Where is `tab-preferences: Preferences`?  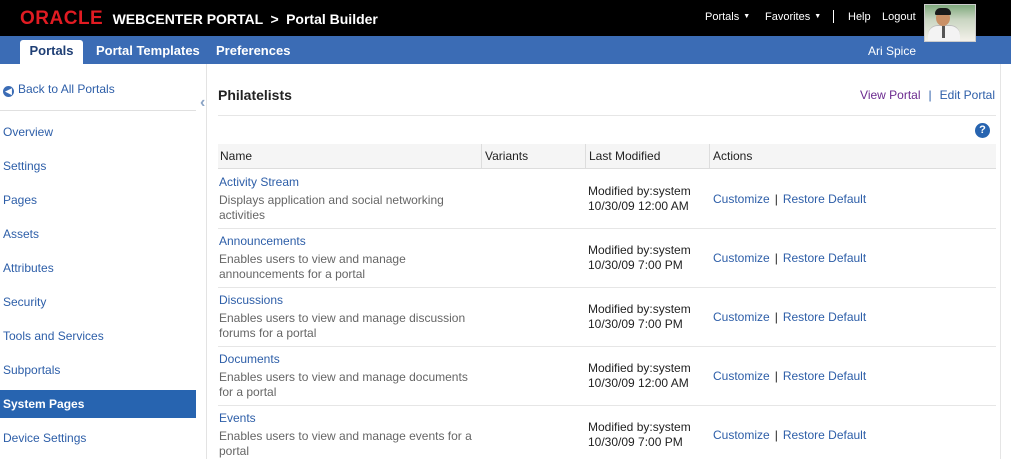 tab-preferences: Preferences is located at coordinates (253, 50).